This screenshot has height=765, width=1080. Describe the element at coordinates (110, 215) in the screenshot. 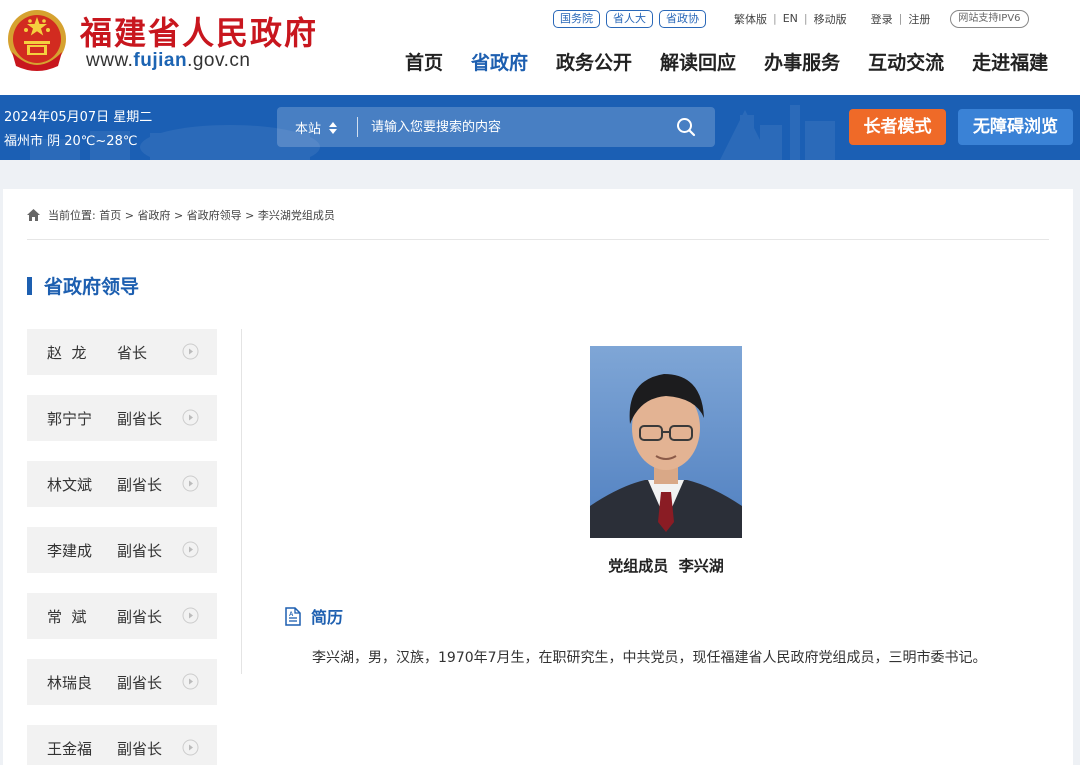

I see `breadcrumb-home: 首页` at that location.